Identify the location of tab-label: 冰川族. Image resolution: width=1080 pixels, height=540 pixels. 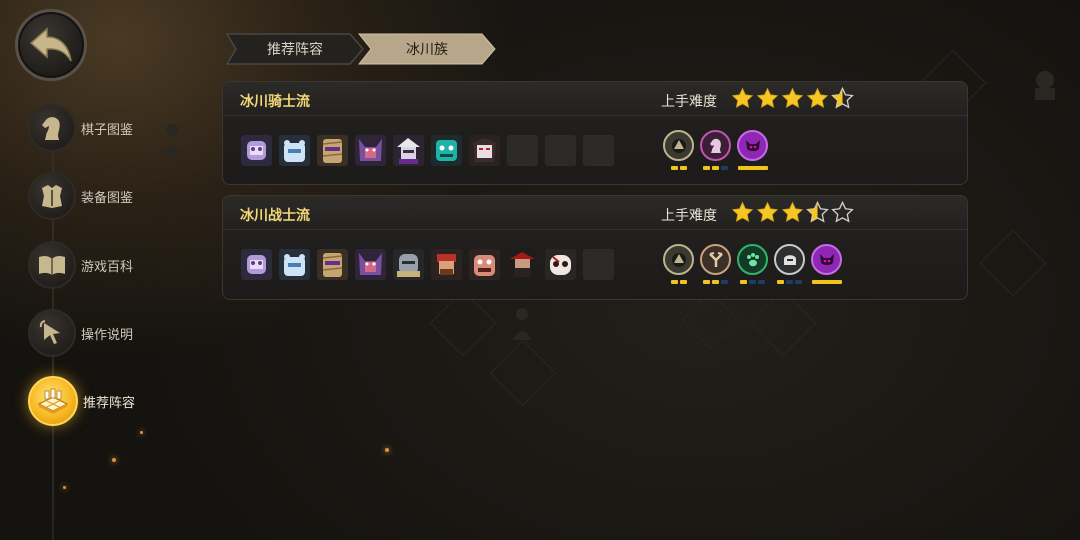
(427, 50).